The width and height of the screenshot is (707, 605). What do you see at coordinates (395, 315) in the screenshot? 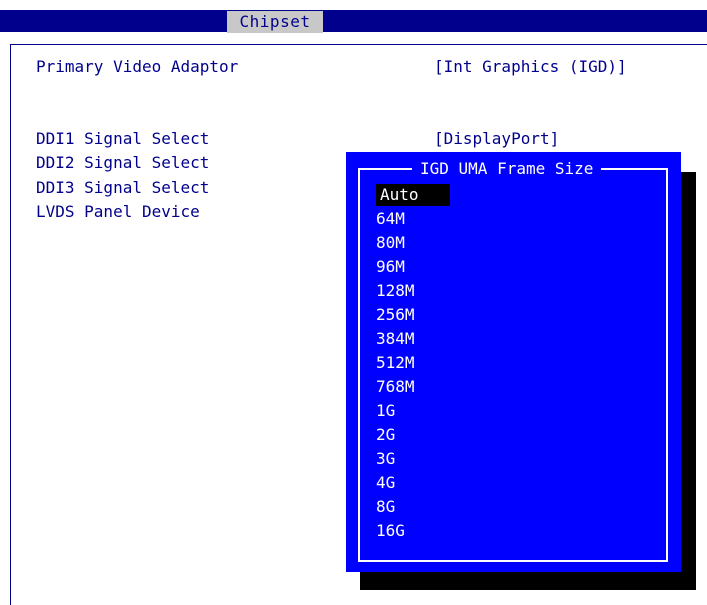
I see `popup-option-256m: 256M` at bounding box center [395, 315].